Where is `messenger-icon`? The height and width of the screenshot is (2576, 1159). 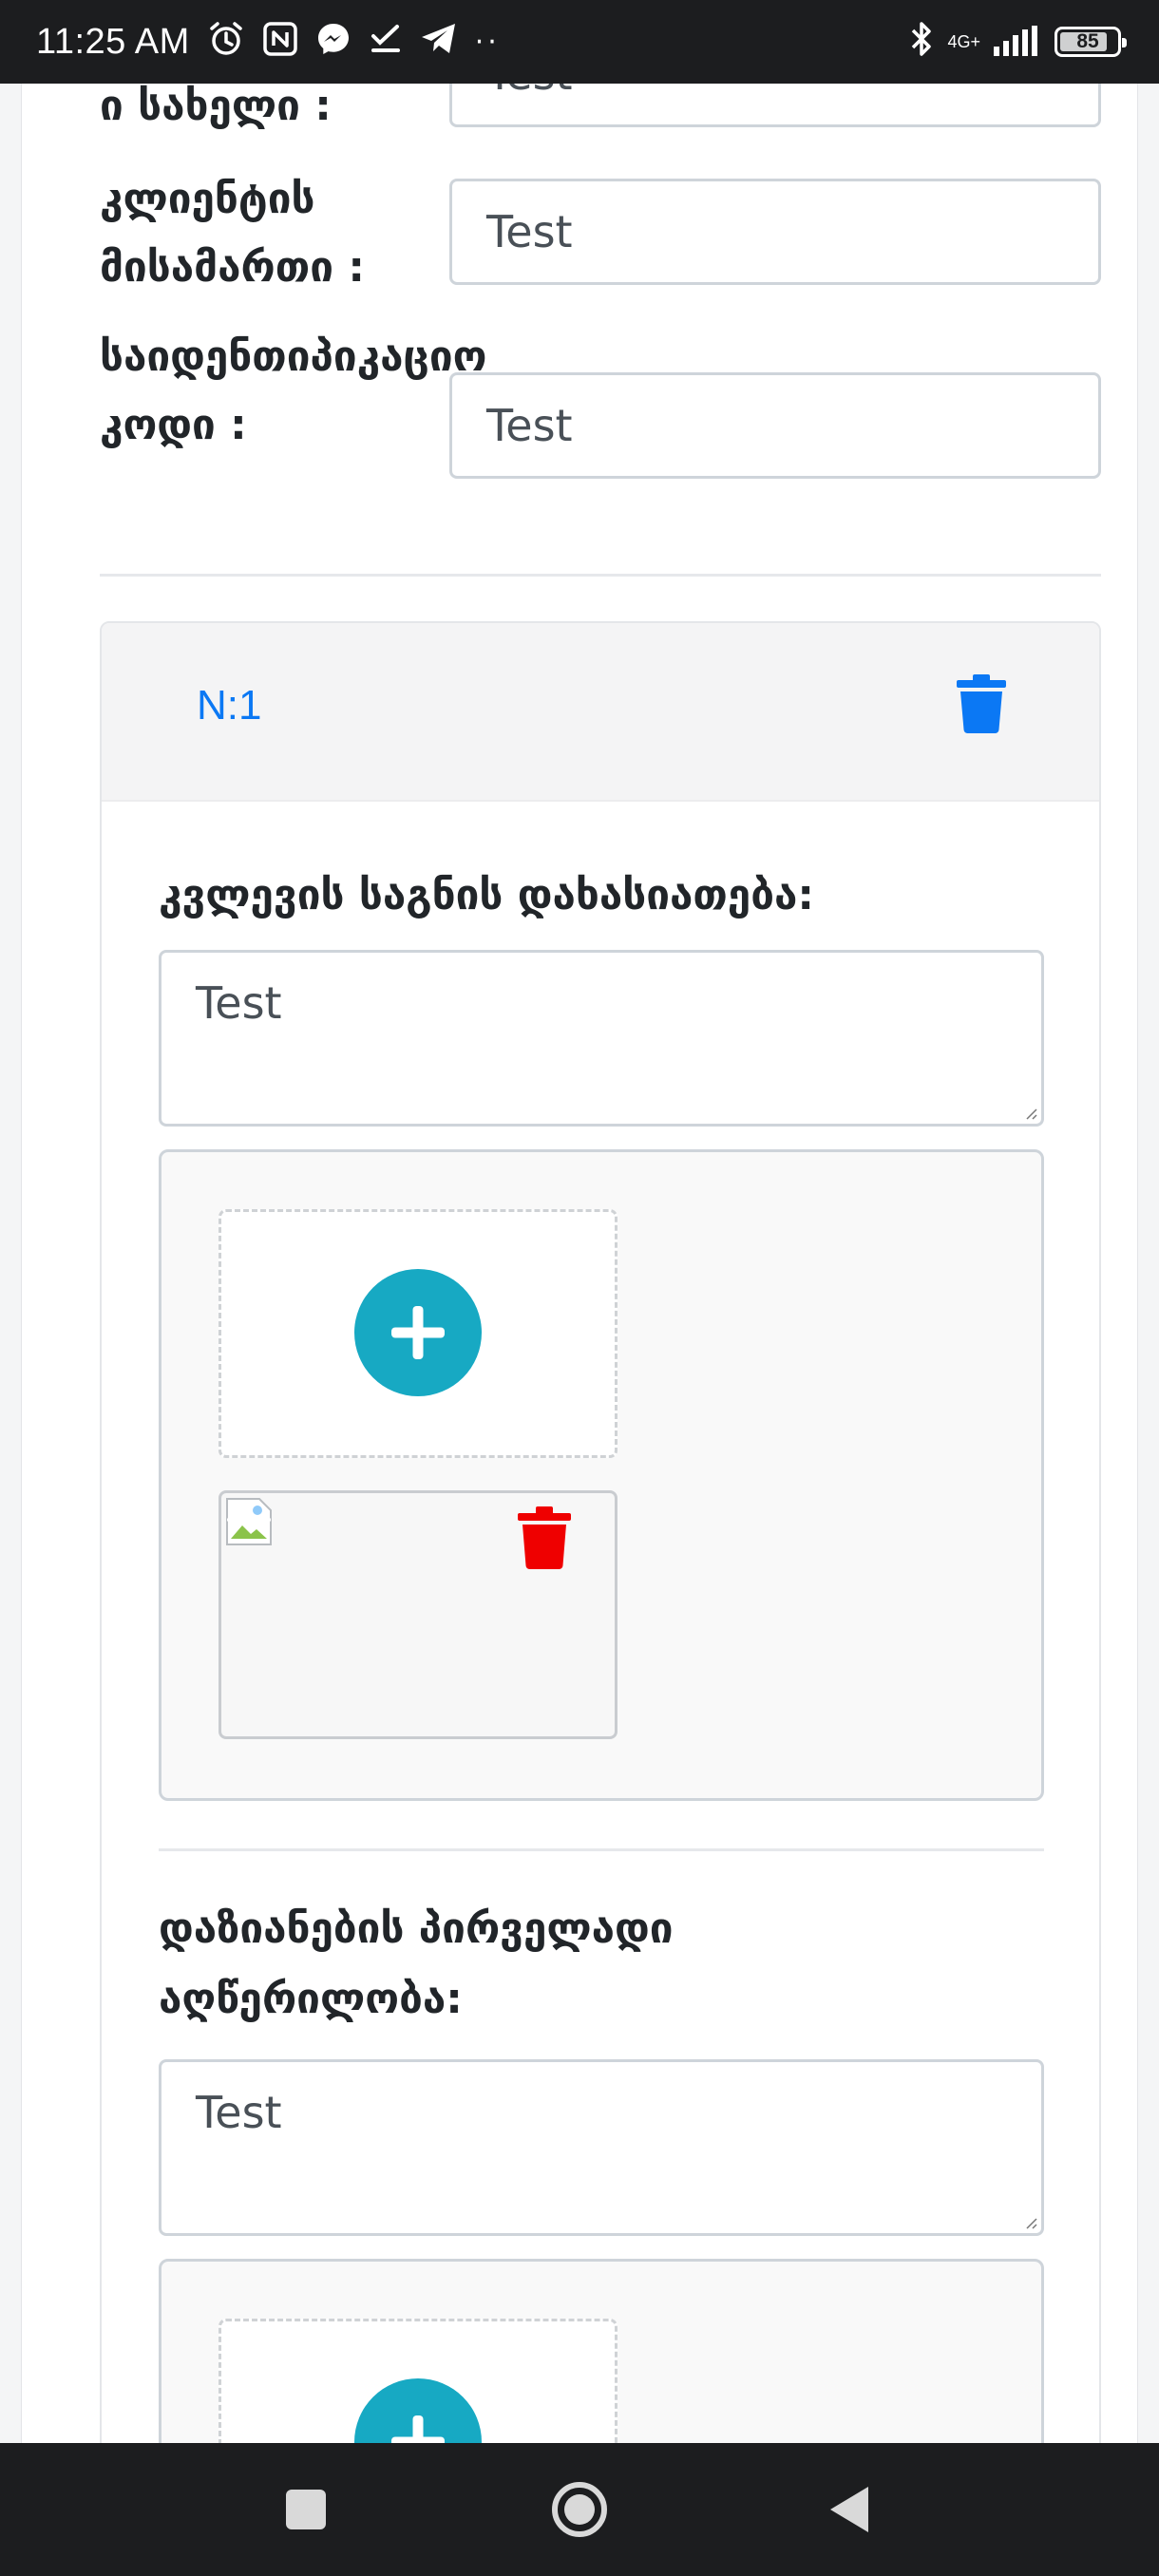
messenger-icon is located at coordinates (333, 42).